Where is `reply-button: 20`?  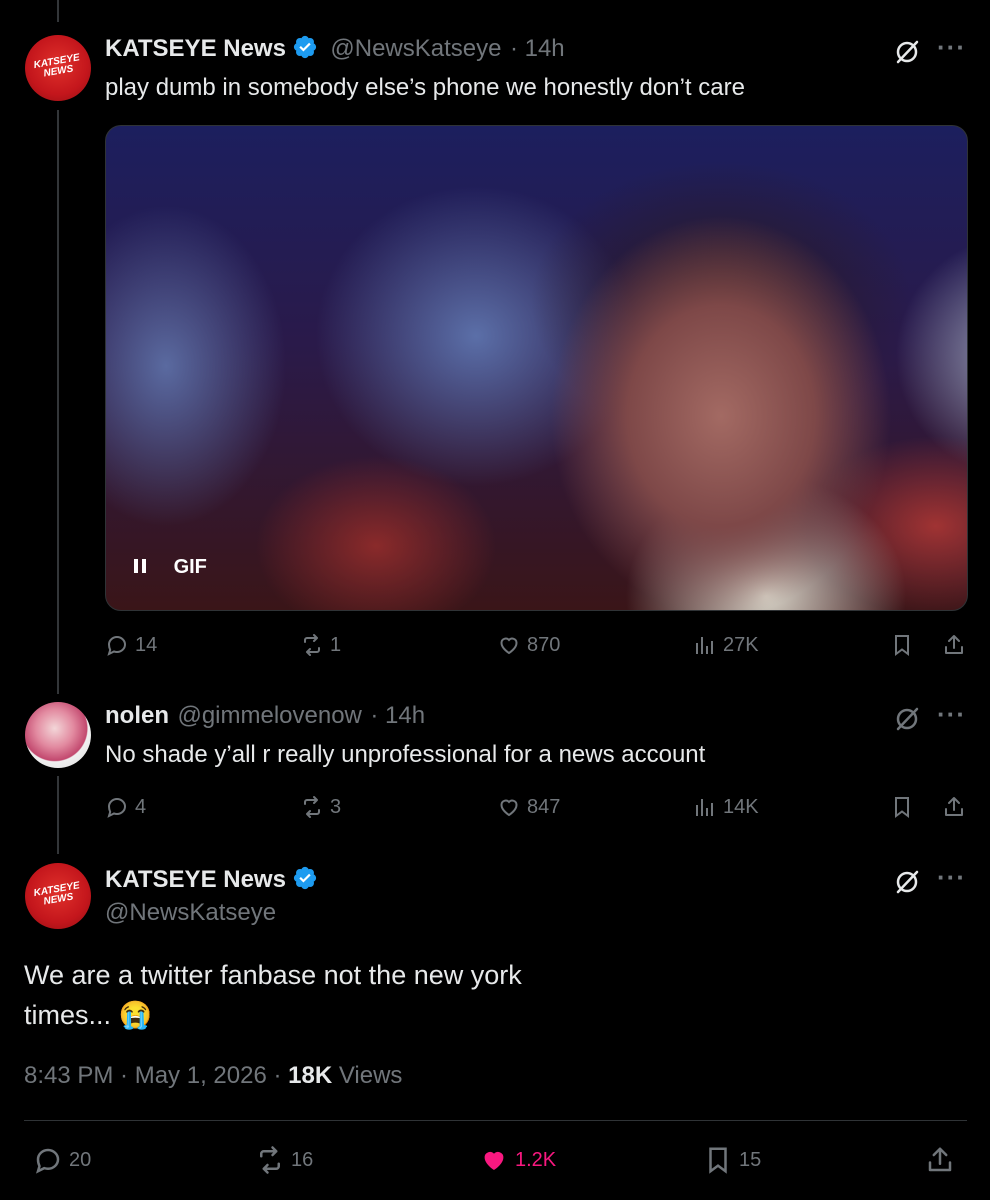 reply-button: 20 is located at coordinates (62, 1160).